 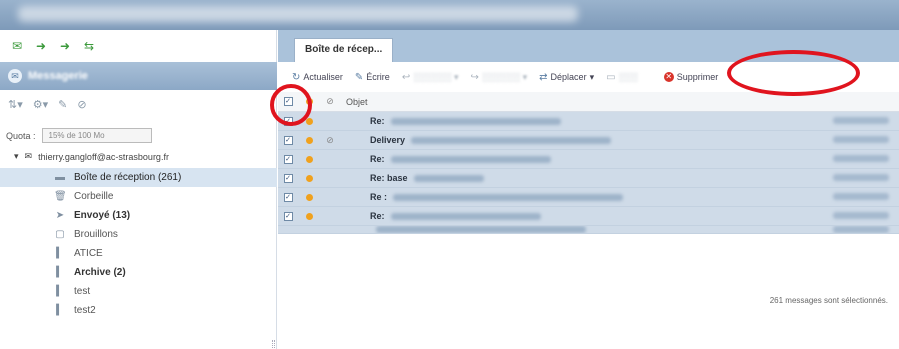 I want to click on select-all-checkbox: ✓, so click(x=288, y=101).